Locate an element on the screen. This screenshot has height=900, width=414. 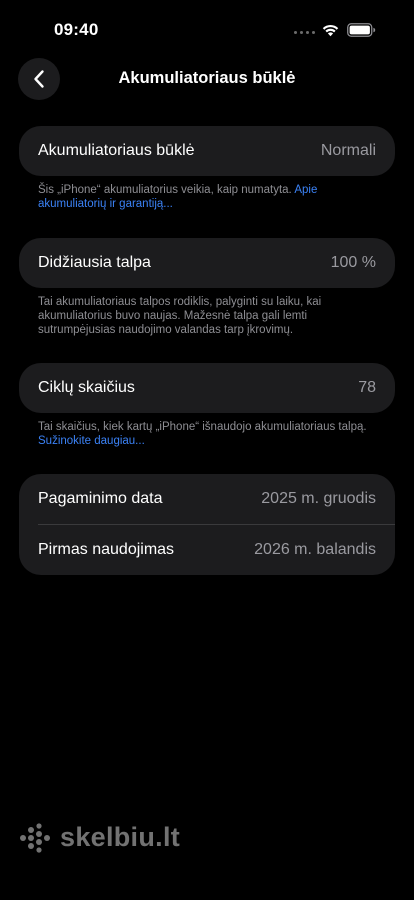
back-button is located at coordinates (39, 79).